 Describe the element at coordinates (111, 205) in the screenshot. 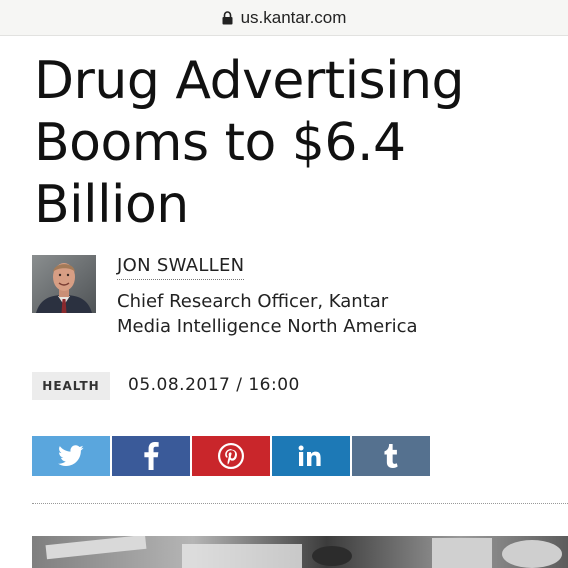

I see `headline-line: Billion` at that location.